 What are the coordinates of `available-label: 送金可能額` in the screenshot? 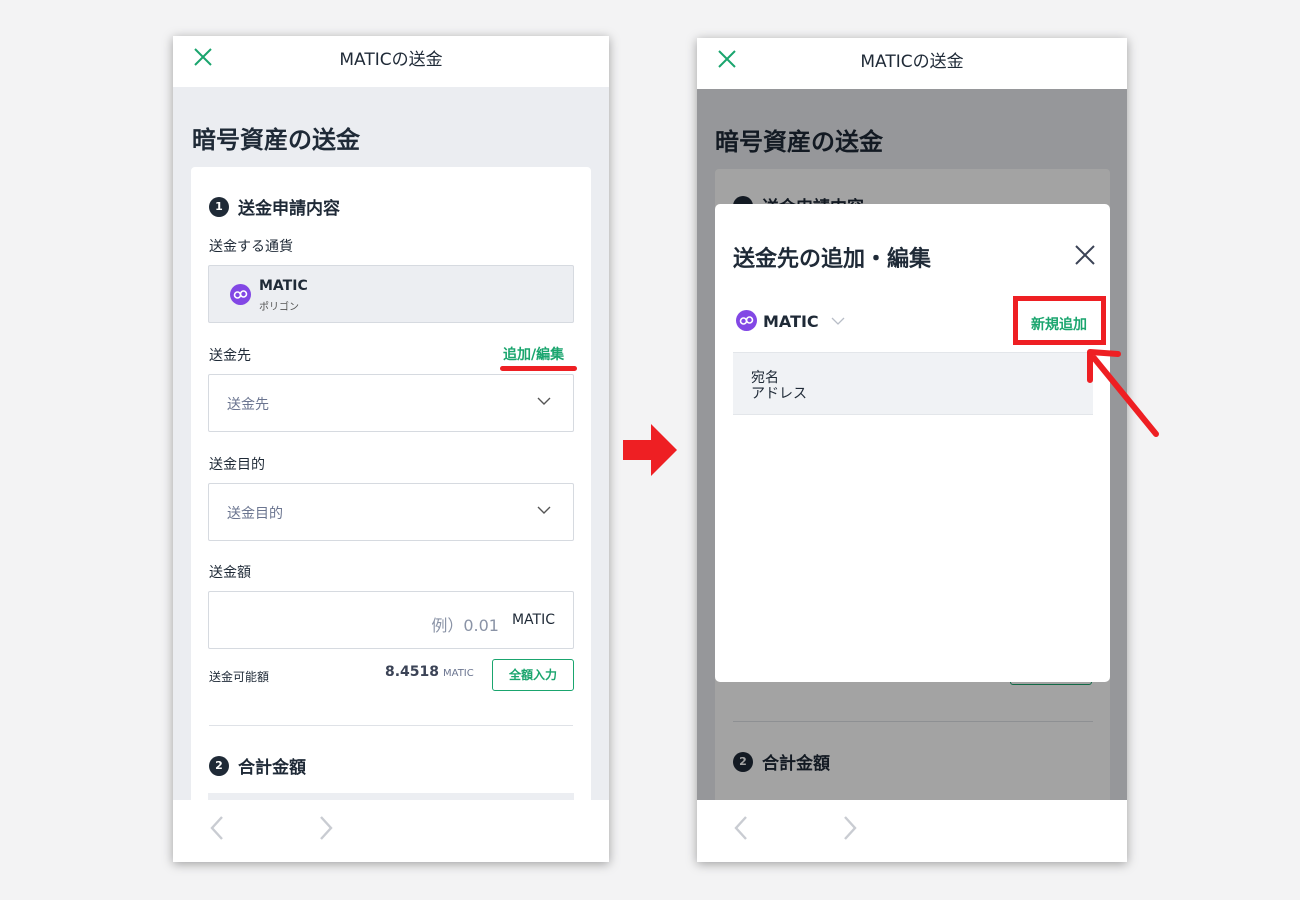 It's located at (239, 677).